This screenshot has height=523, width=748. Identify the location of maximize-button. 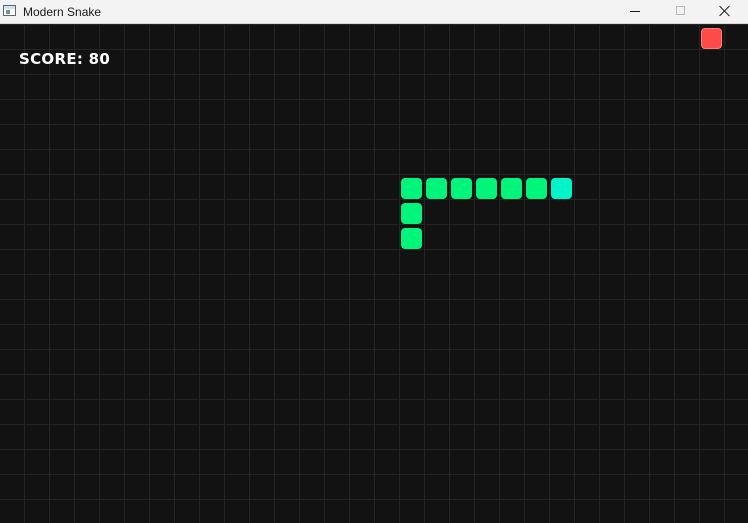
(681, 11).